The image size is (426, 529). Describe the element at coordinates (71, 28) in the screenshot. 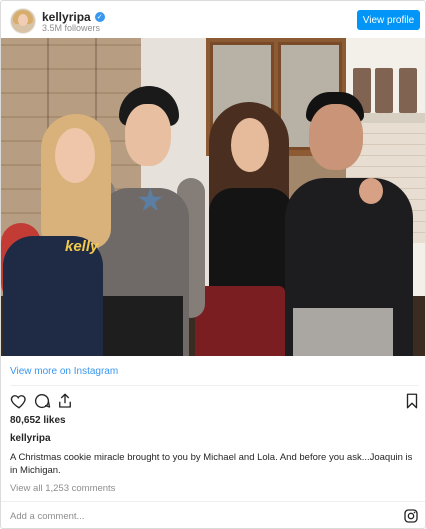

I see `follower-count: 3.5M followers` at that location.